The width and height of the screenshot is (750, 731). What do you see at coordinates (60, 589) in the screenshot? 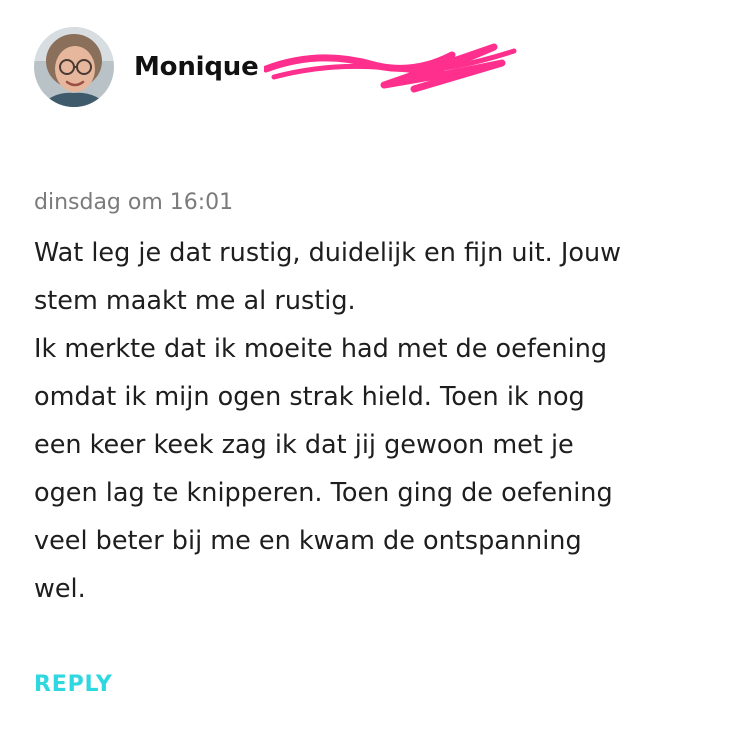
I see `message-line: wel.` at bounding box center [60, 589].